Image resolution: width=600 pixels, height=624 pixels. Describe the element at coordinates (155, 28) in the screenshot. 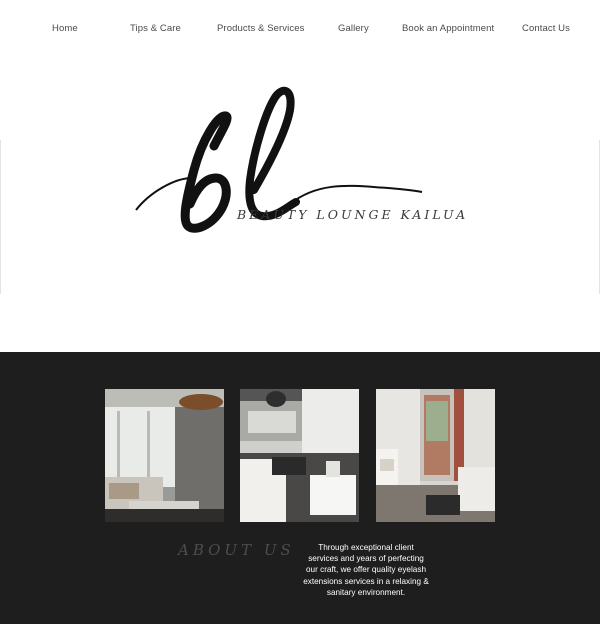

I see `nav-tips-care-link: Tips & Care` at that location.